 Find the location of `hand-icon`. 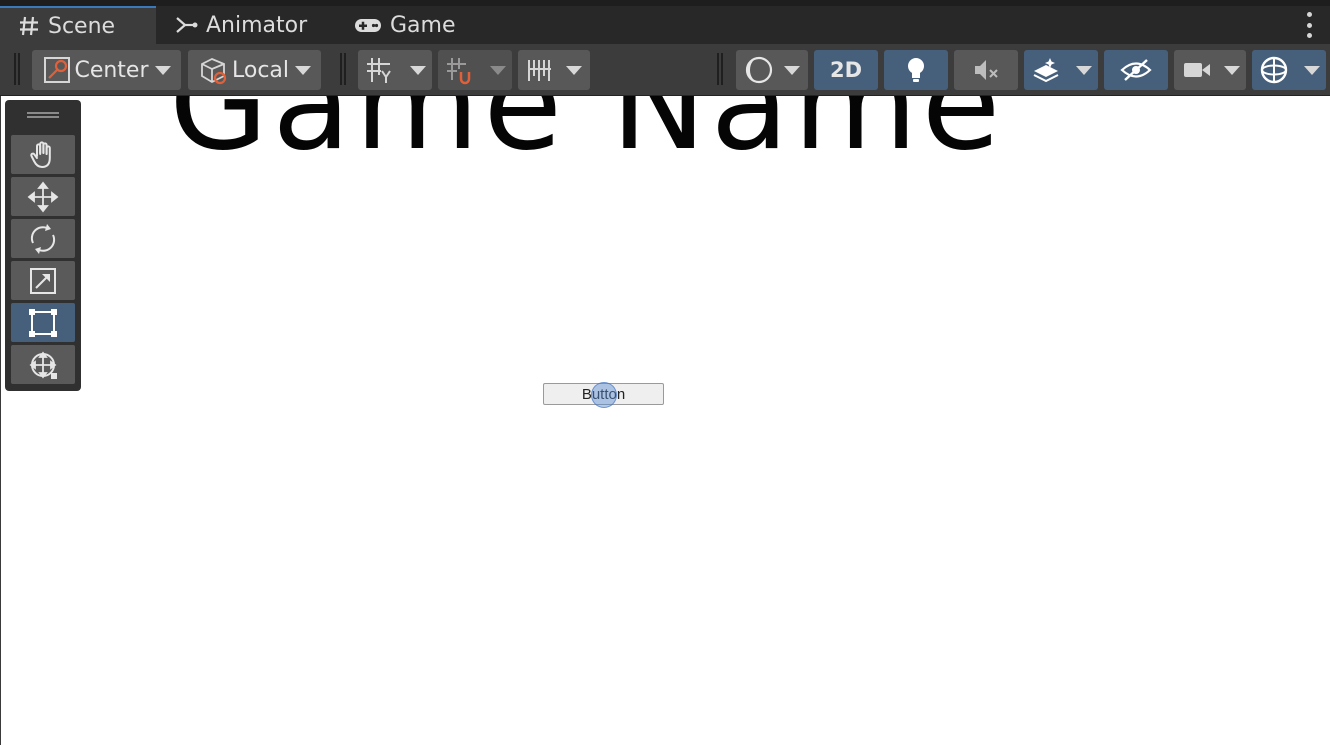

hand-icon is located at coordinates (43, 155).